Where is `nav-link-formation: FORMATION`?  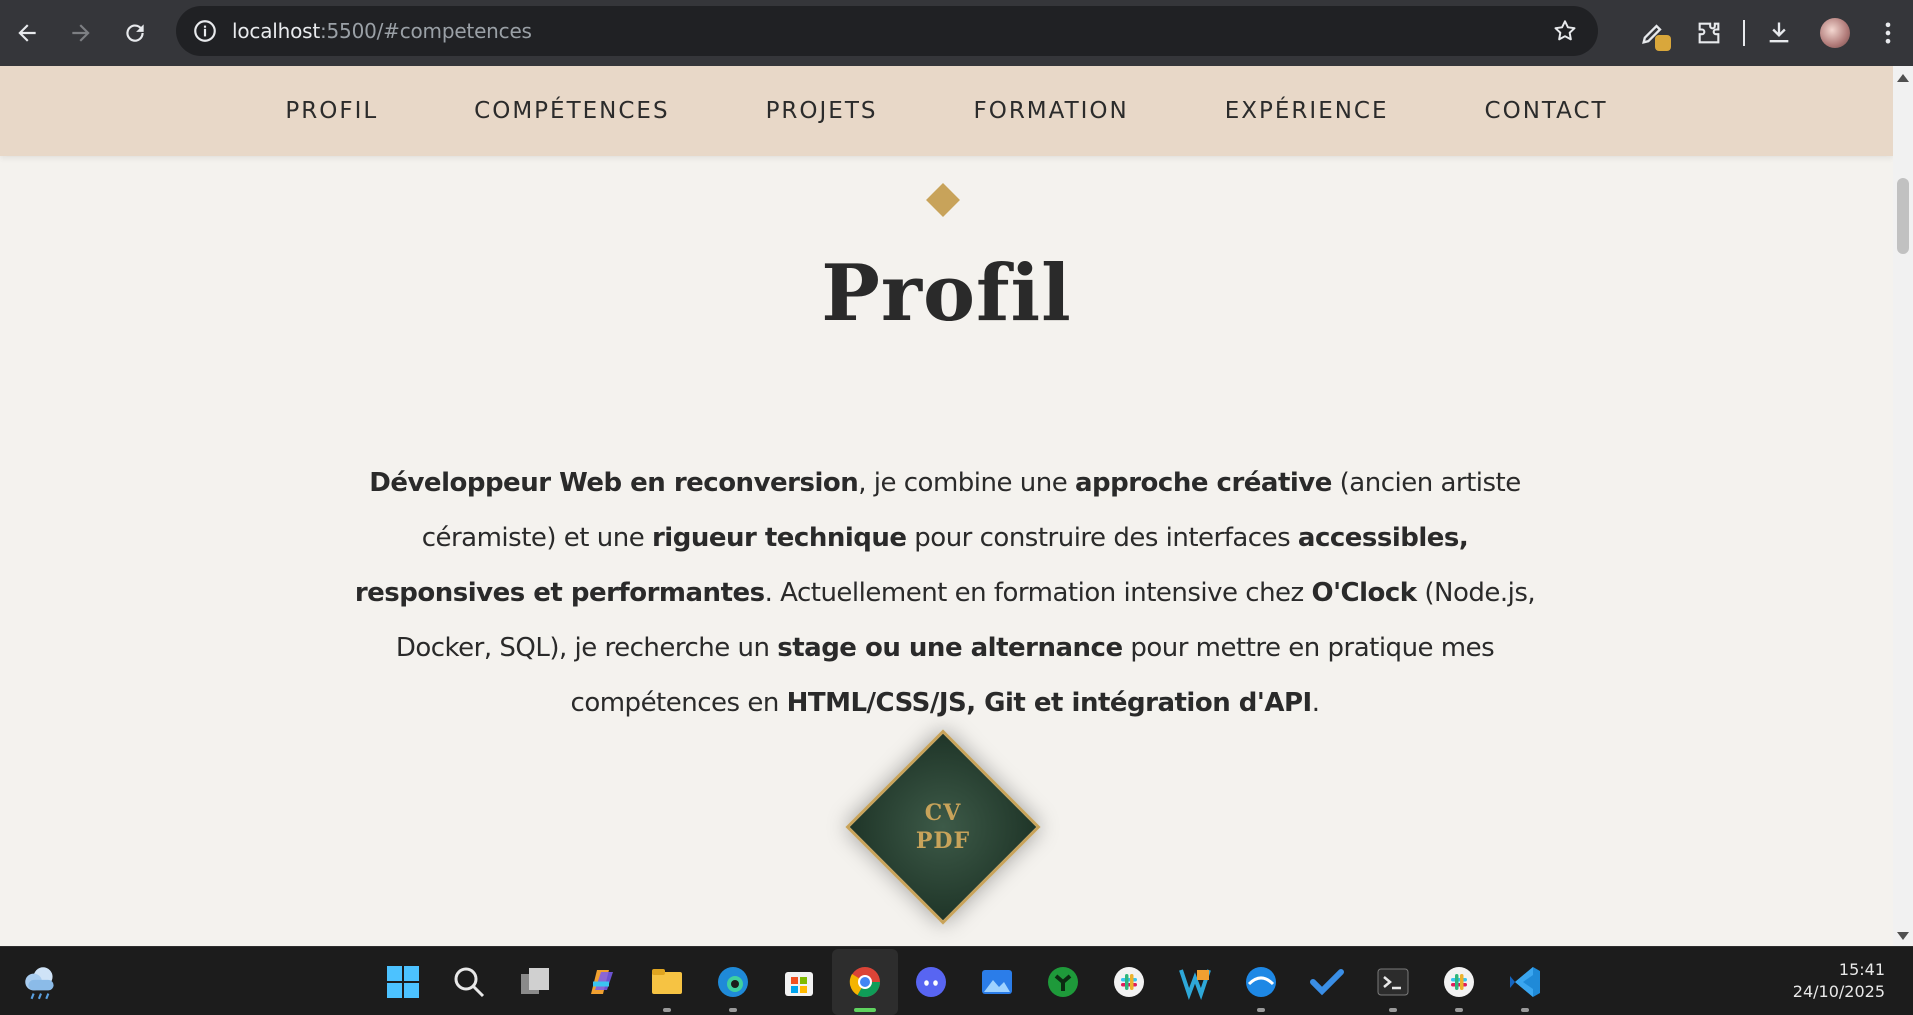
nav-link-formation: FORMATION is located at coordinates (1050, 111).